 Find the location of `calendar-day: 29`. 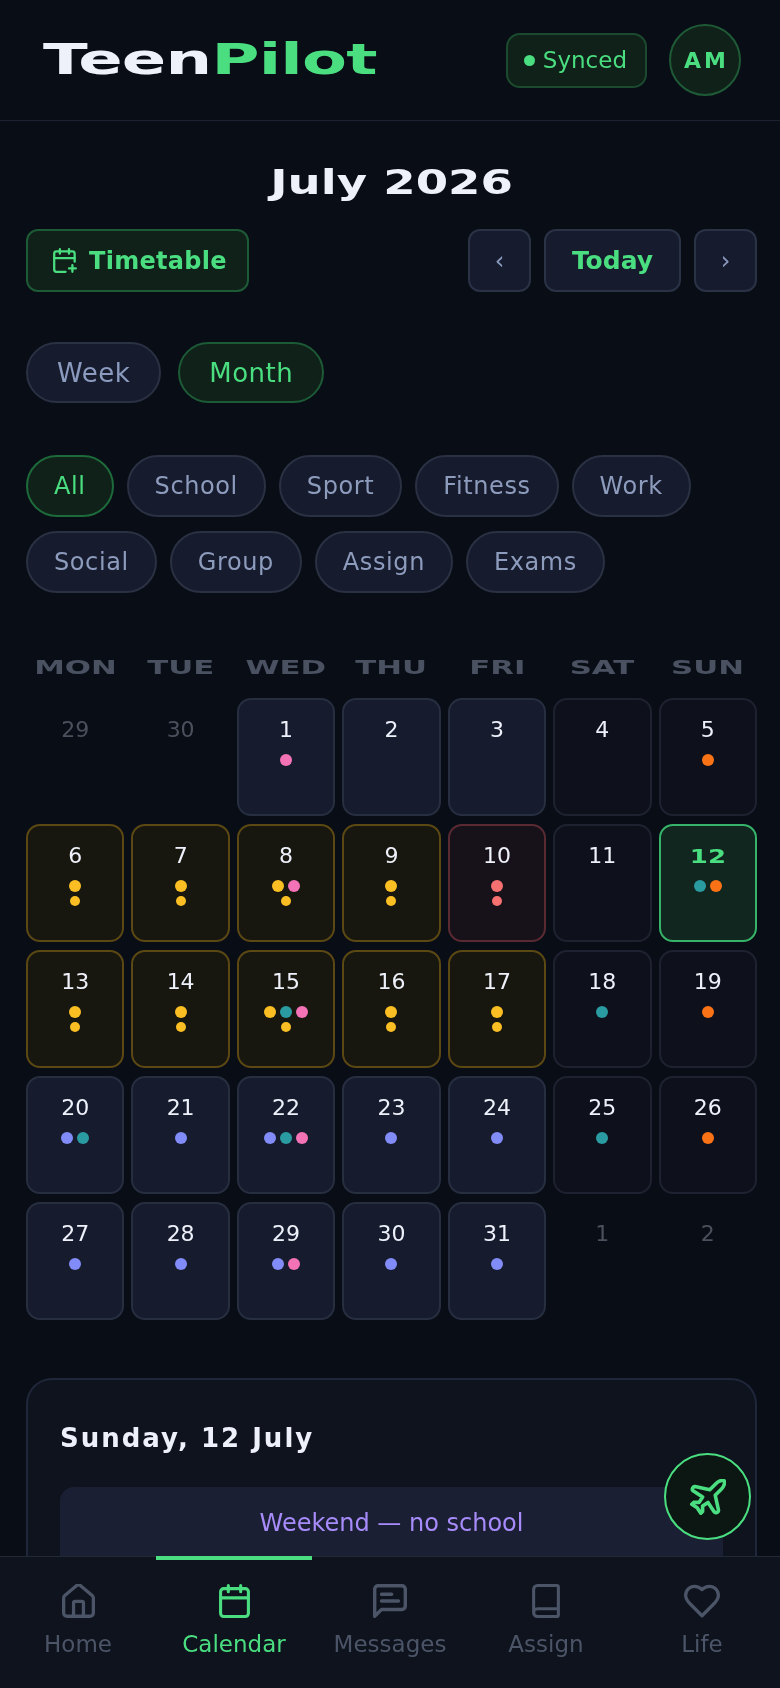

calendar-day: 29 is located at coordinates (286, 1261).